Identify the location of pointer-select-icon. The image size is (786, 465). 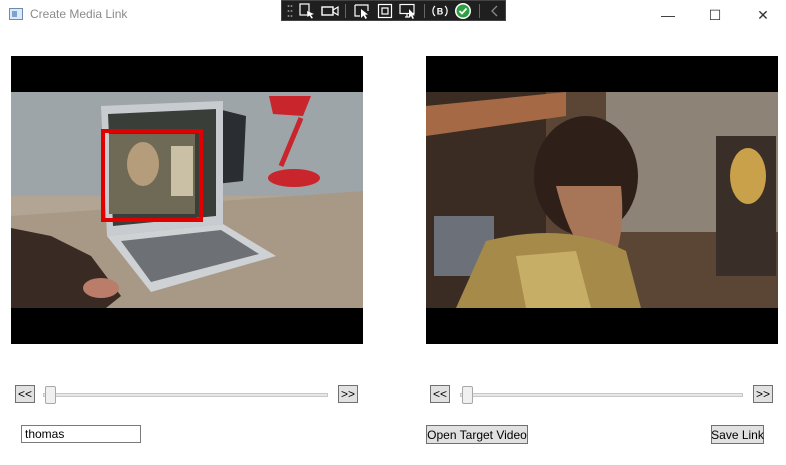
(361, 11).